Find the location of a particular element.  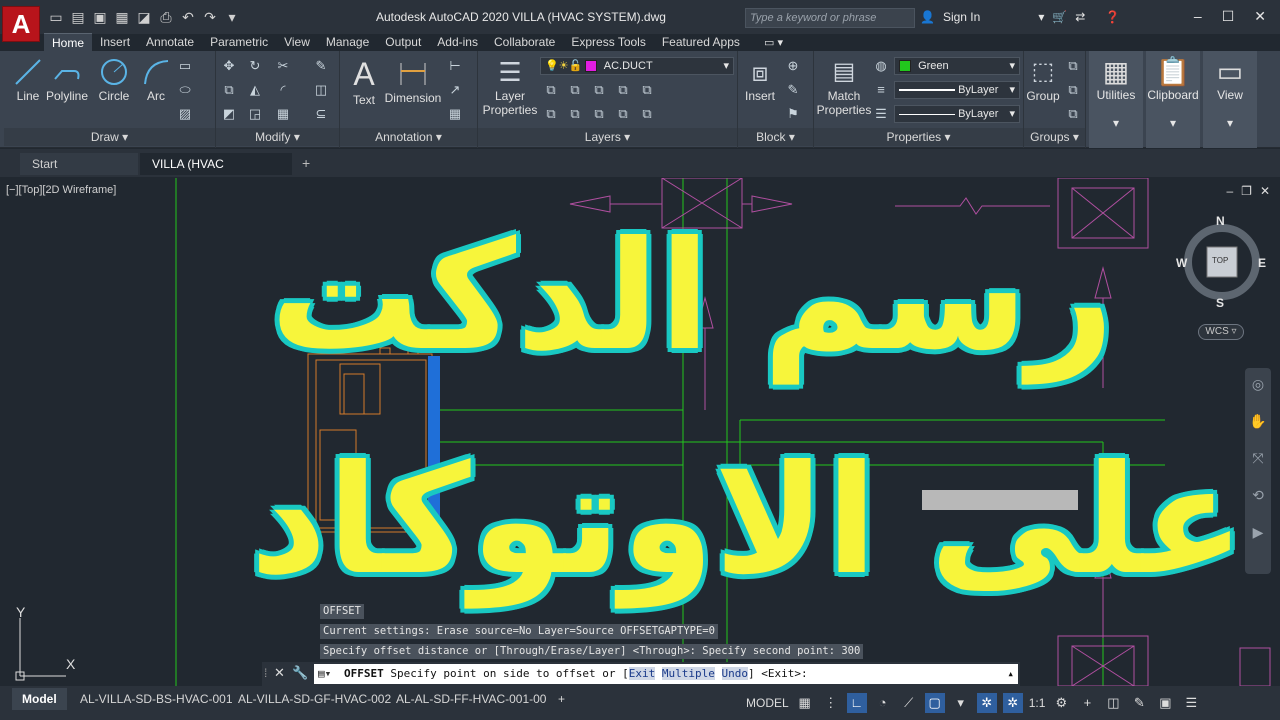

tab-parametric: Parametric is located at coordinates (239, 42).